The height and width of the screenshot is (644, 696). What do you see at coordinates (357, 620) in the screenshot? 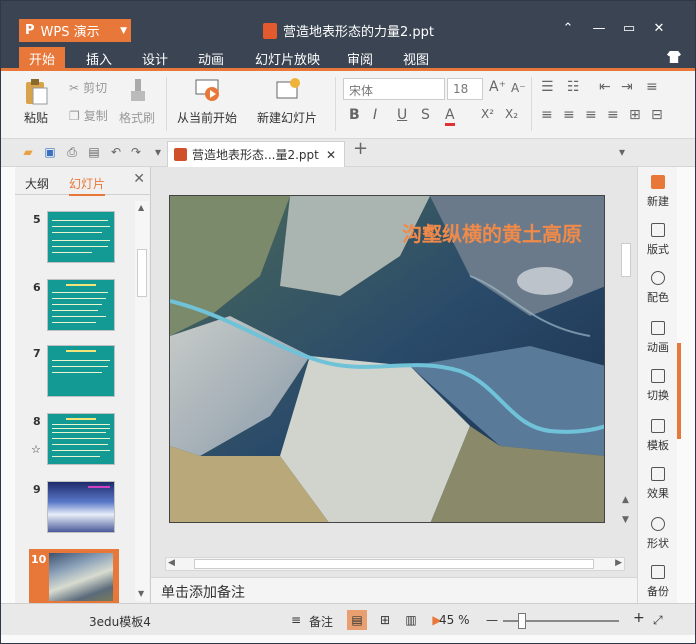
I see `normal-view-button: ▤` at bounding box center [357, 620].